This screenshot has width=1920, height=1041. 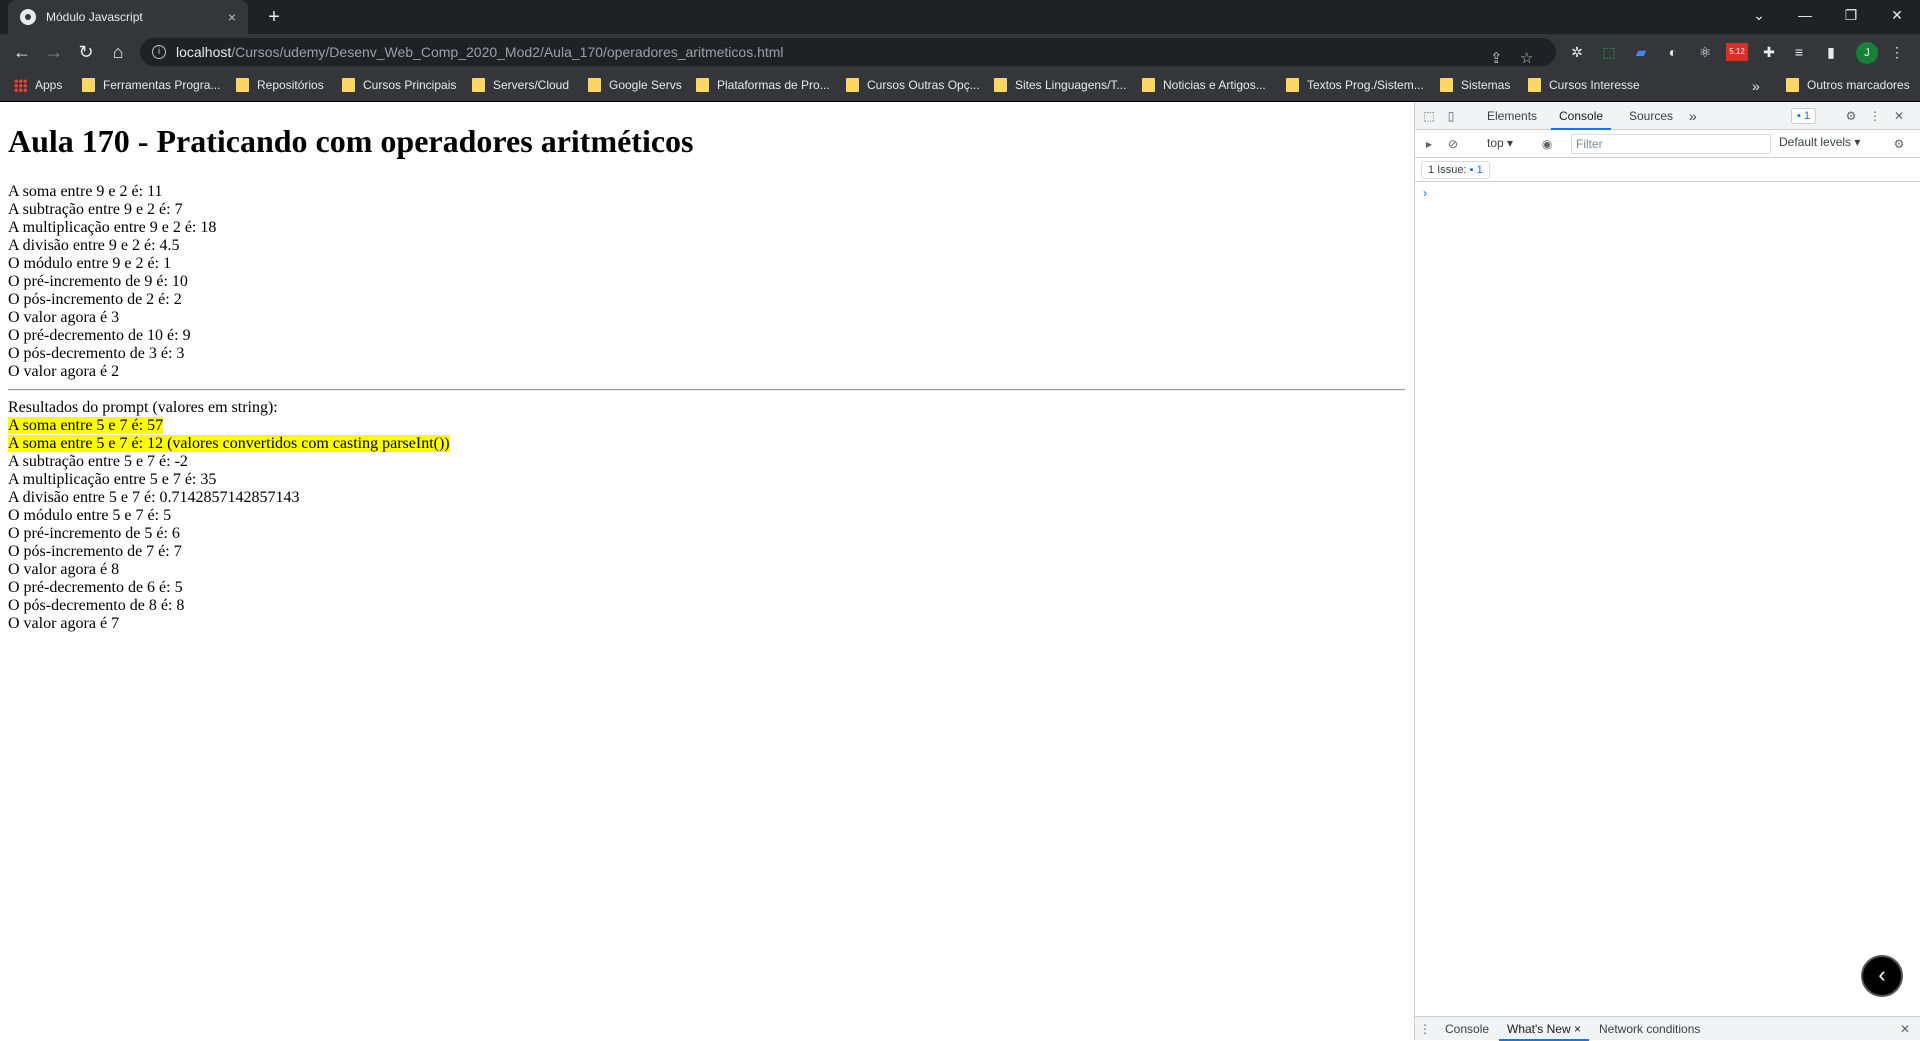 I want to click on result-line: O módulo entre 9 e 2 é: 1, so click(x=90, y=263).